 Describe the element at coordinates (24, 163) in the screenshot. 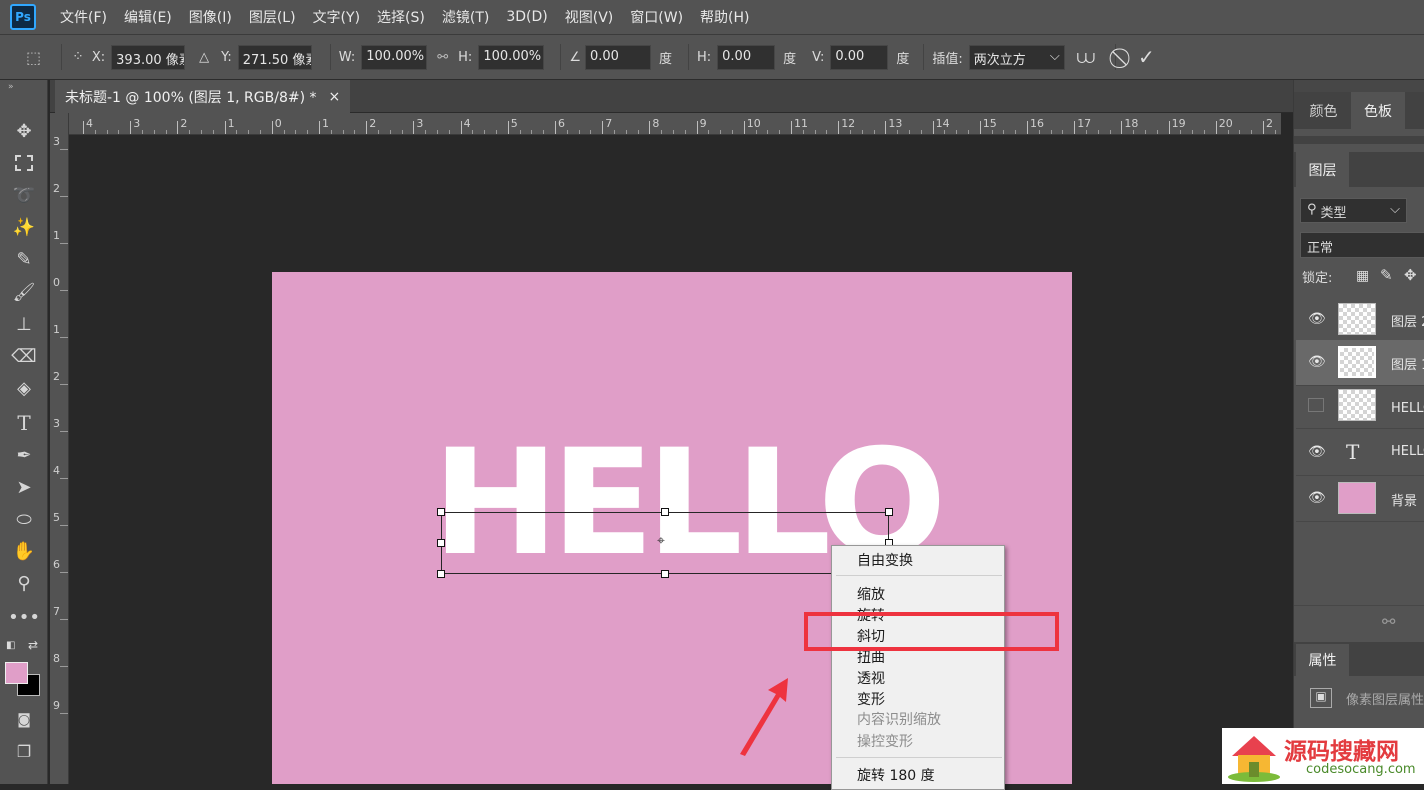

I see `marquee-tool-icon` at that location.